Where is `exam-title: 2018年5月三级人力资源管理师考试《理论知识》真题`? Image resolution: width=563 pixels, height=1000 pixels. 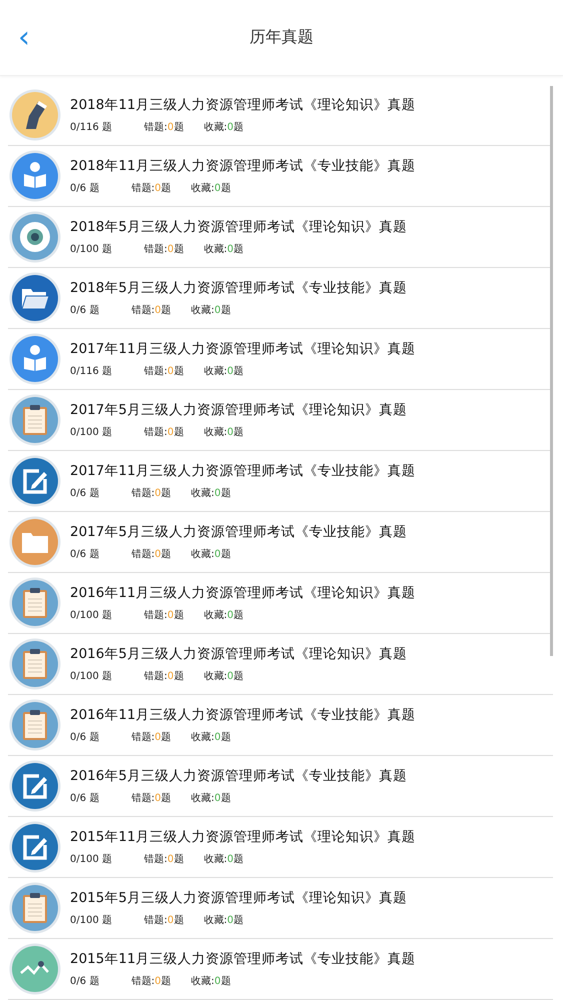 exam-title: 2018年5月三级人力资源管理师考试《理论知识》真题 is located at coordinates (238, 227).